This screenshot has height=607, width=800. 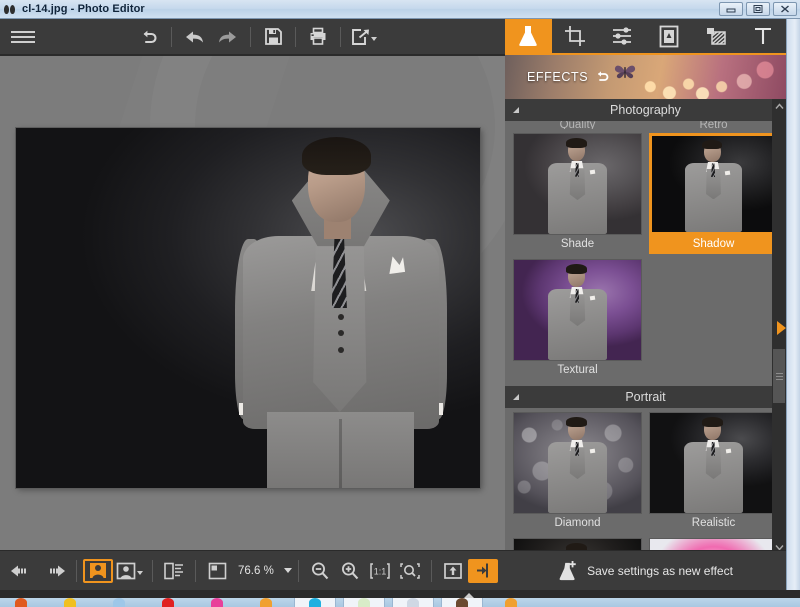 I want to click on effect-label: Diamond, so click(x=577, y=523).